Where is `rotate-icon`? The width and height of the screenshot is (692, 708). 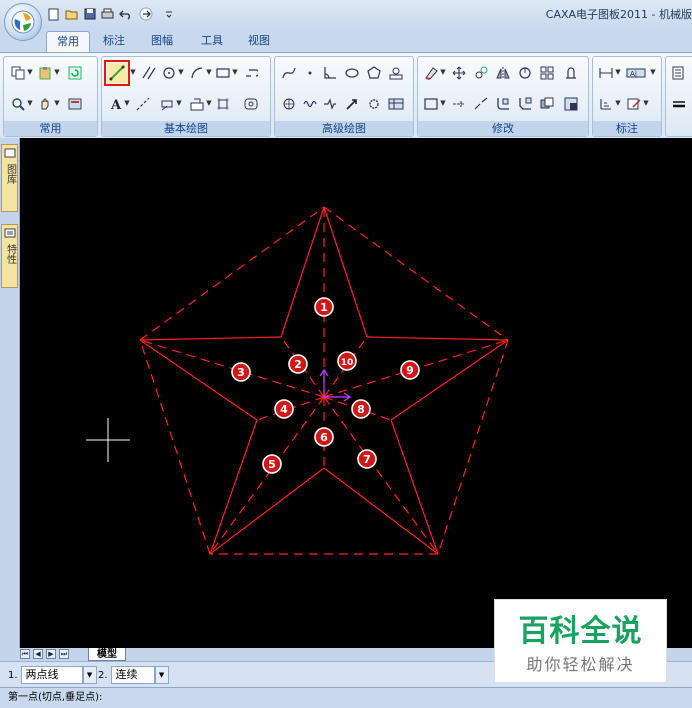
rotate-icon is located at coordinates (524, 72).